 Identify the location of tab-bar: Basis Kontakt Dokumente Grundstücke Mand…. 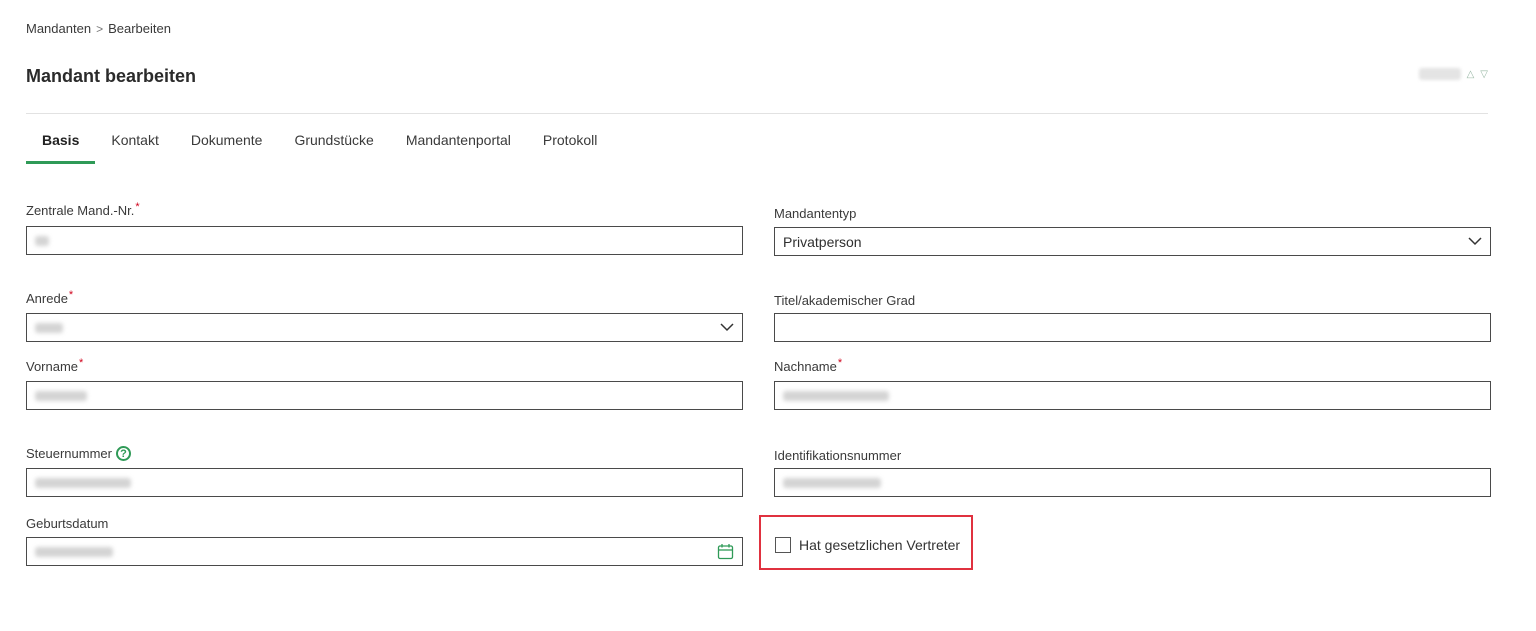
(319, 144).